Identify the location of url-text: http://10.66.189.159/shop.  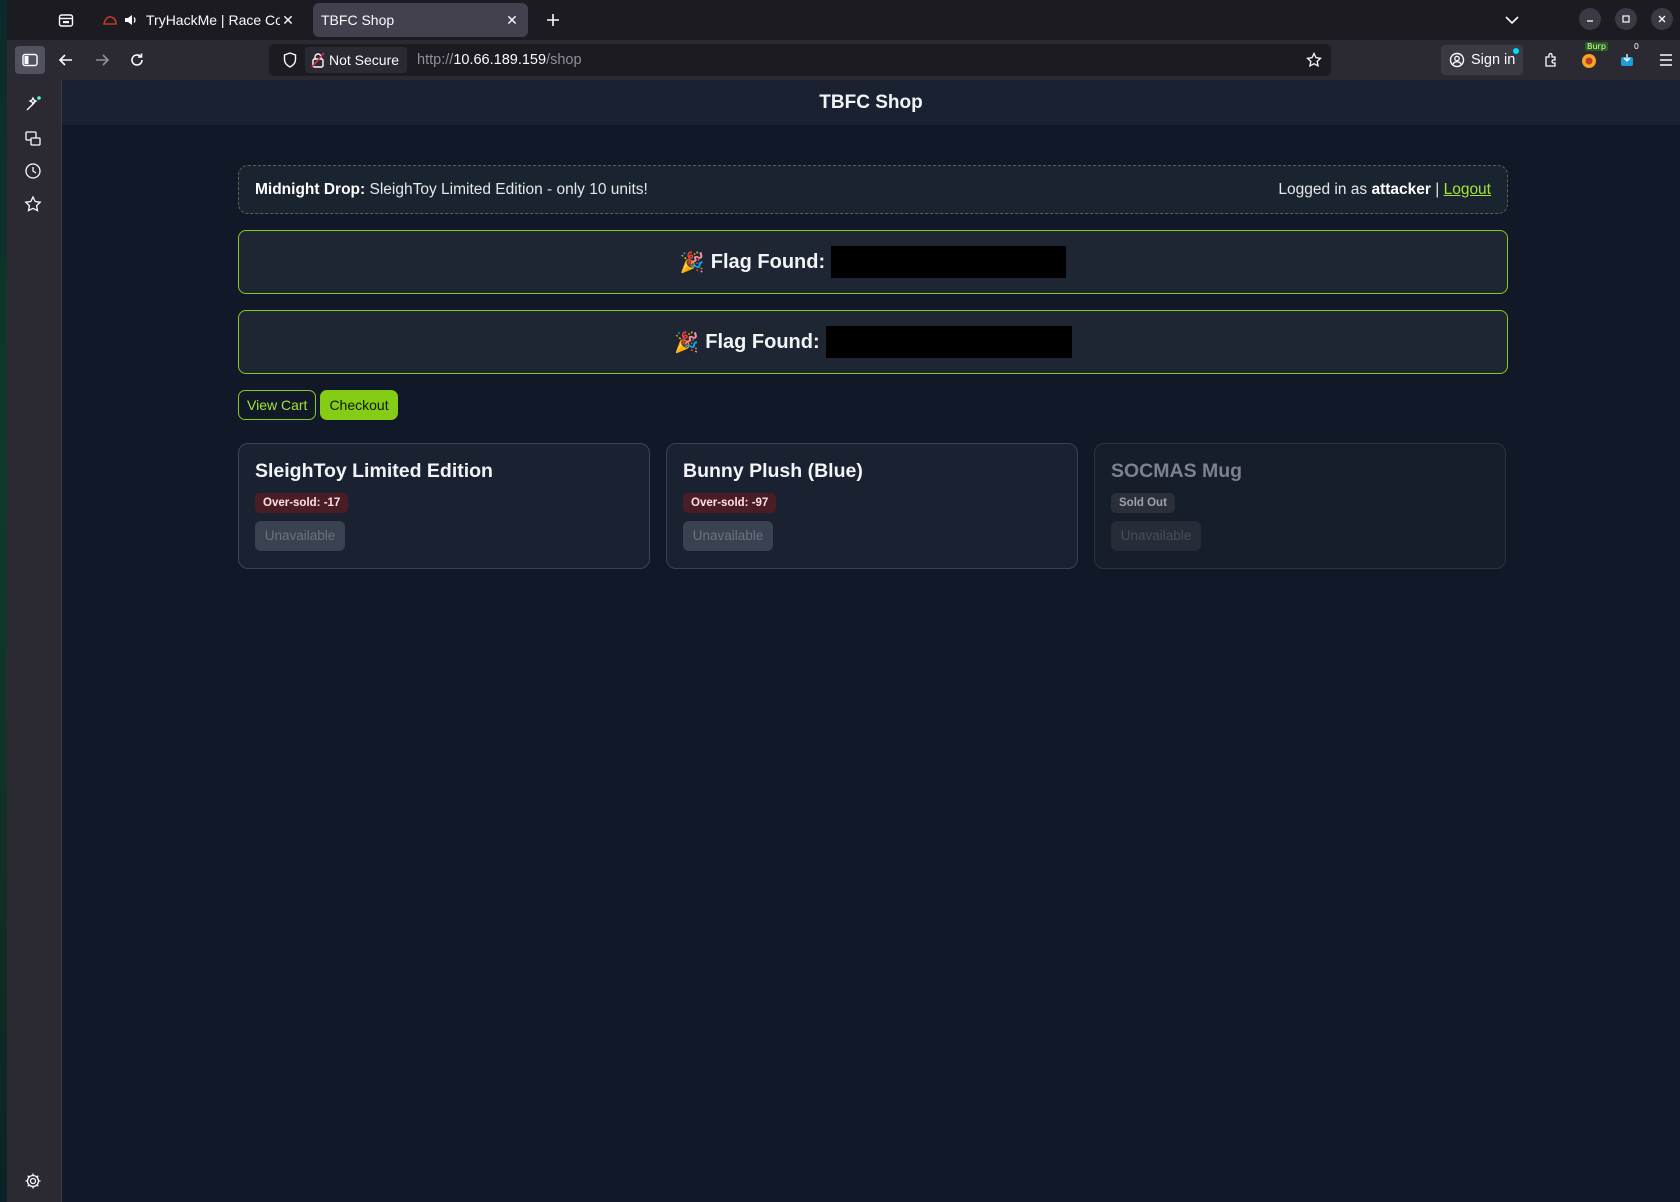
(499, 60).